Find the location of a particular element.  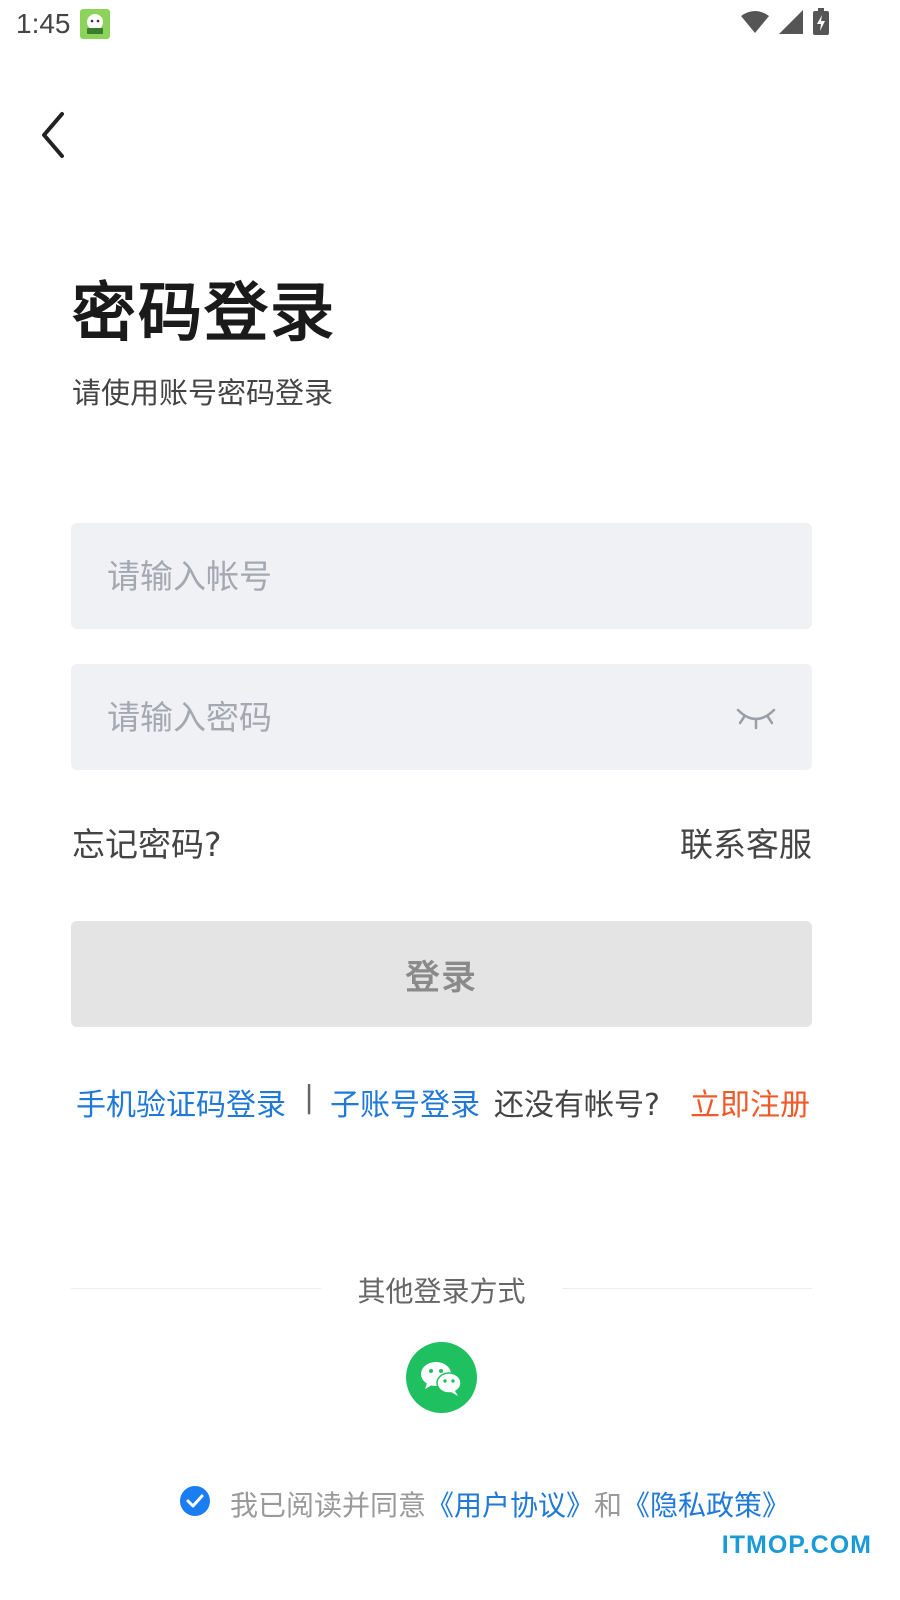

agreement-row: 我已阅读并同意《用户协议》和《隐私政策》 is located at coordinates (500, 1504).